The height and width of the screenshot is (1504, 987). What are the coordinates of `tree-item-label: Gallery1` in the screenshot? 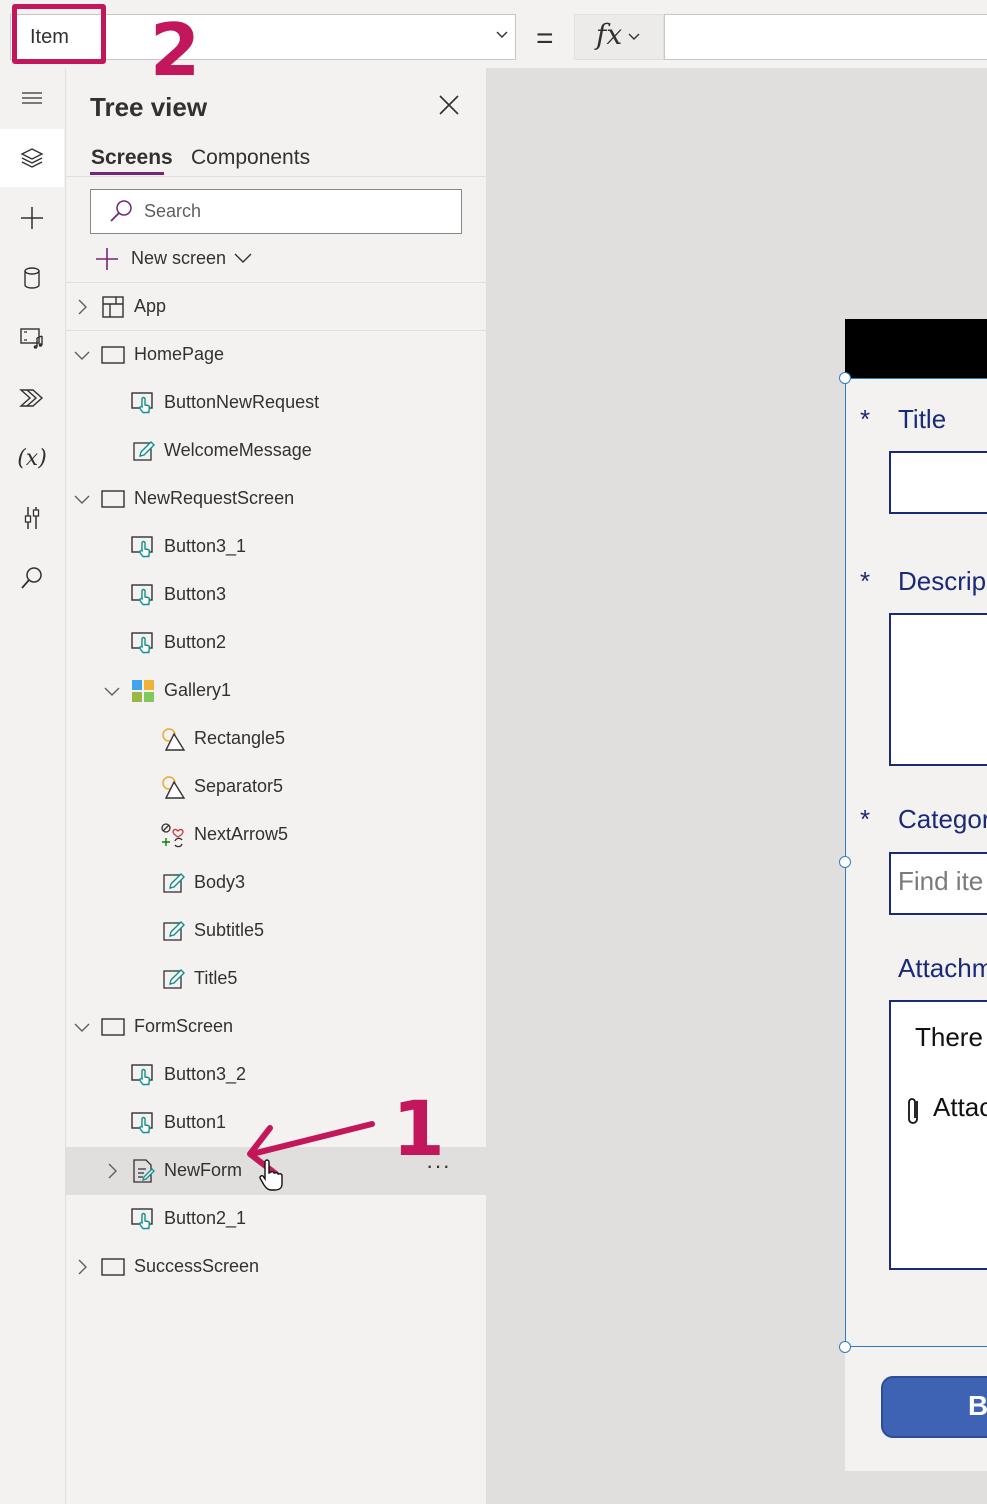 It's located at (198, 690).